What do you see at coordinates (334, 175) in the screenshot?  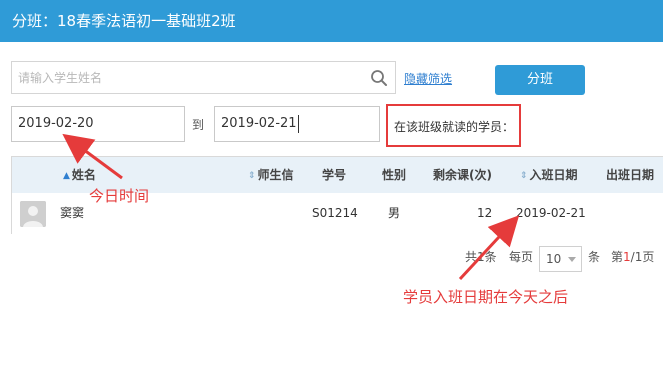 I see `column-header-student-id: 学号` at bounding box center [334, 175].